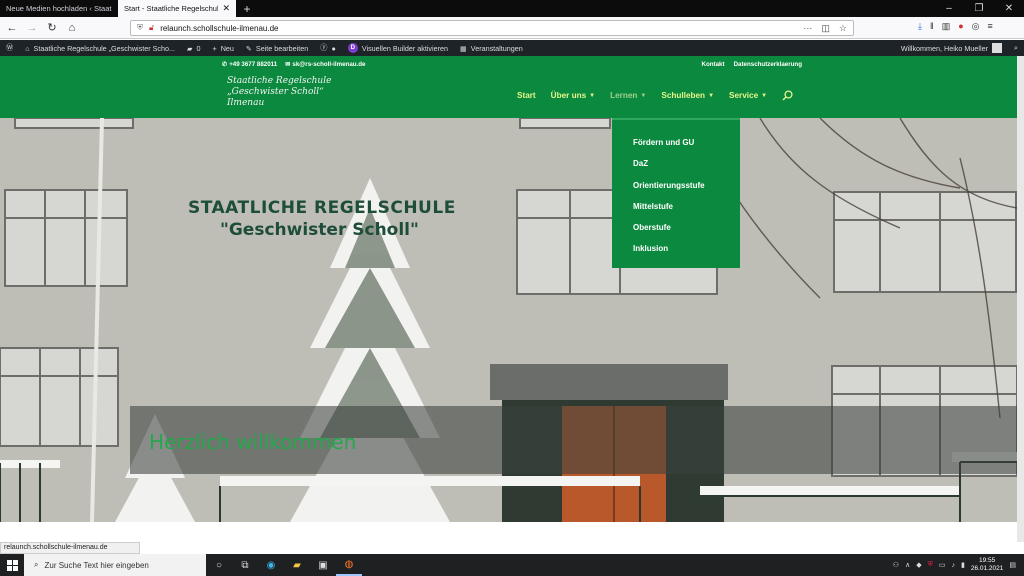  I want to click on page-scrollbar, so click(1020, 299).